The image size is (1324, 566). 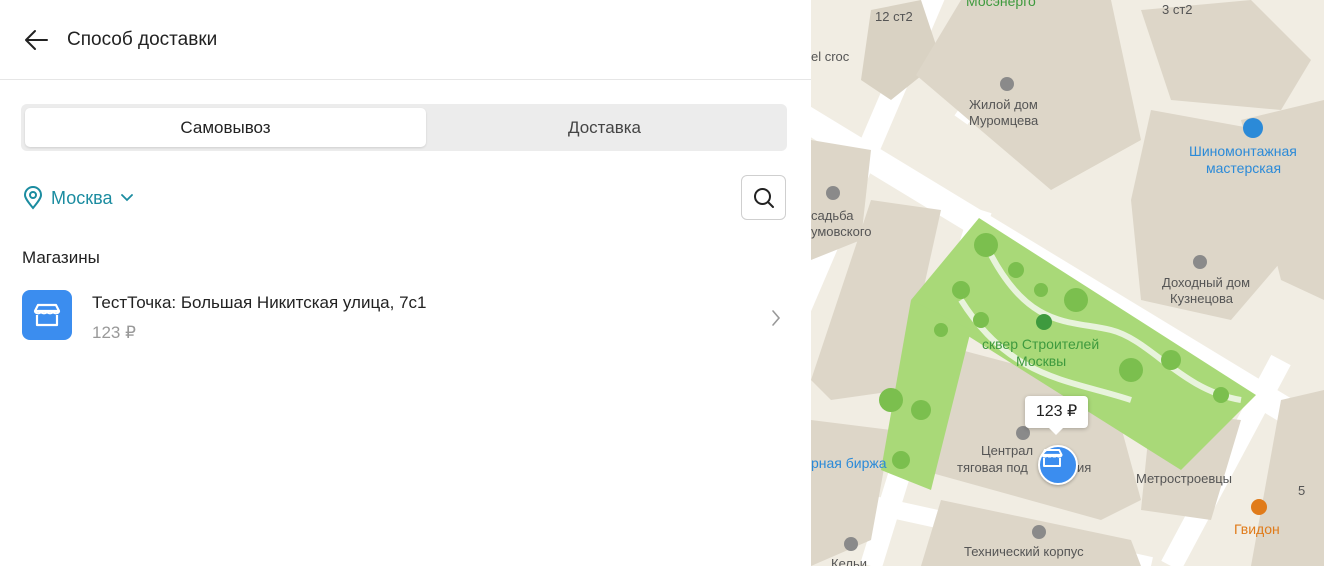 What do you see at coordinates (1206, 282) in the screenshot?
I see `map-label: Доходный дом` at bounding box center [1206, 282].